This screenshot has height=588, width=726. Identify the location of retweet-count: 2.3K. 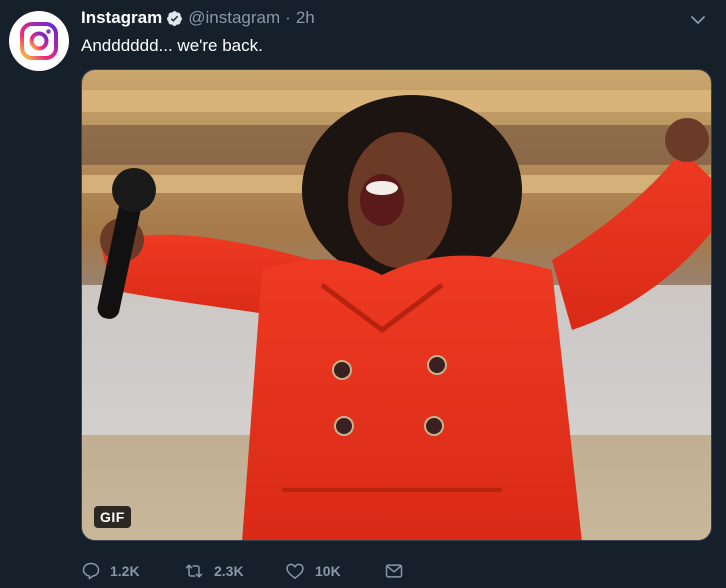
(229, 571).